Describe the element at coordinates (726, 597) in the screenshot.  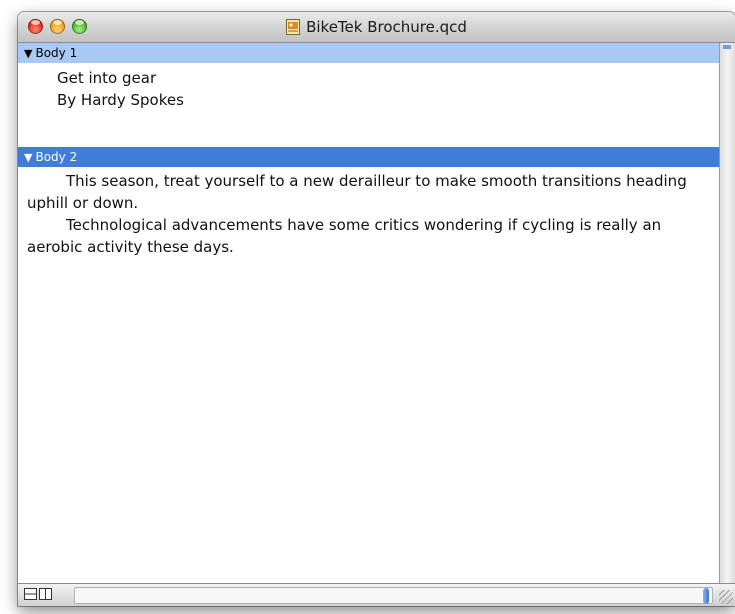
I see `resize-grip-icon` at that location.